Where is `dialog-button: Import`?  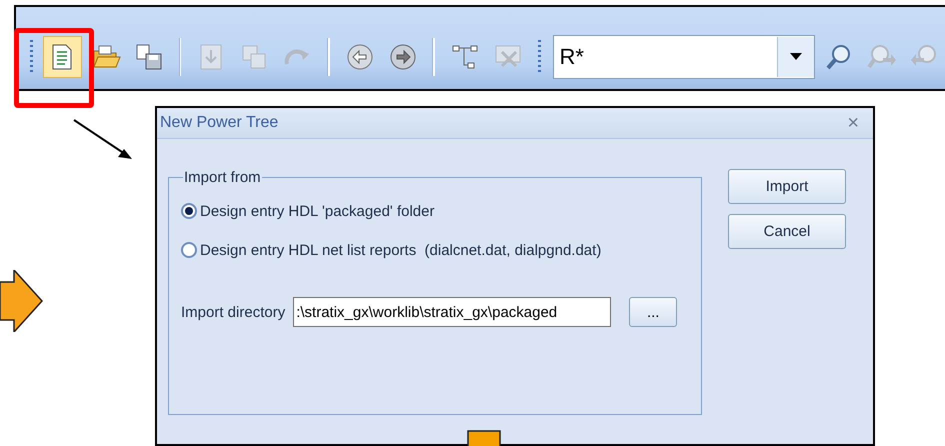 dialog-button: Import is located at coordinates (787, 186).